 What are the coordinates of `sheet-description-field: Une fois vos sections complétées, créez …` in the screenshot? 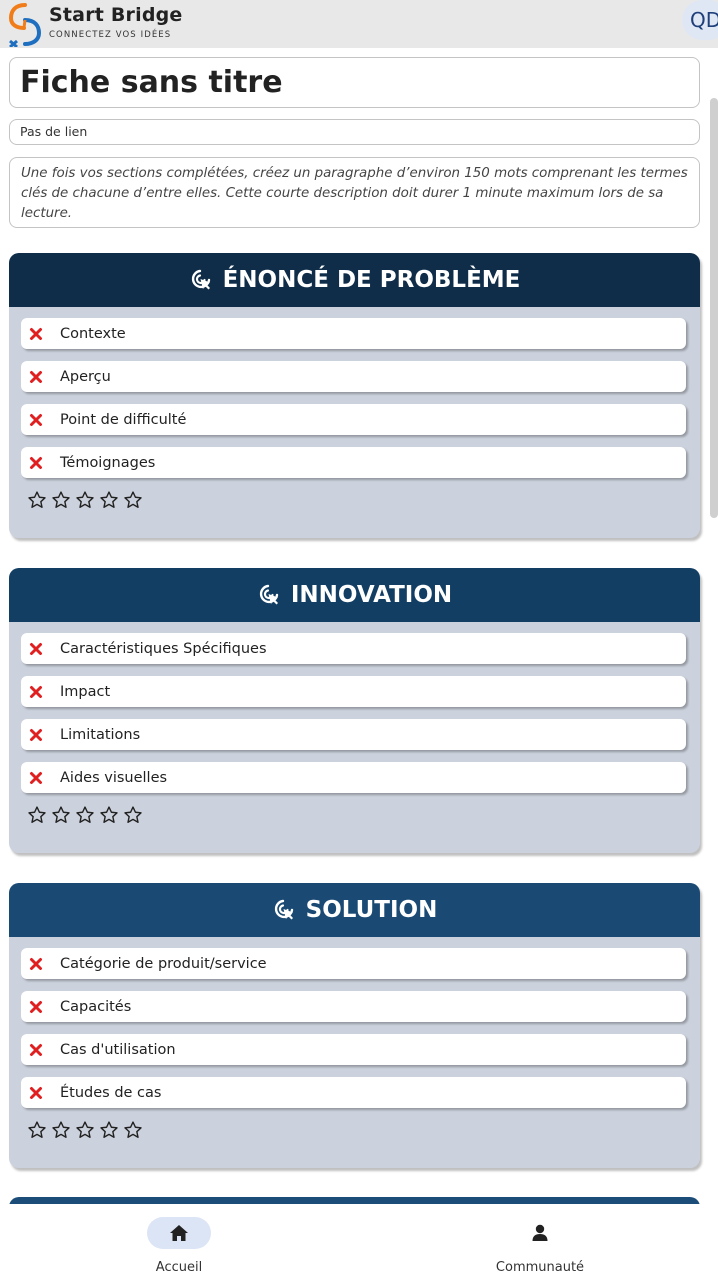 It's located at (354, 192).